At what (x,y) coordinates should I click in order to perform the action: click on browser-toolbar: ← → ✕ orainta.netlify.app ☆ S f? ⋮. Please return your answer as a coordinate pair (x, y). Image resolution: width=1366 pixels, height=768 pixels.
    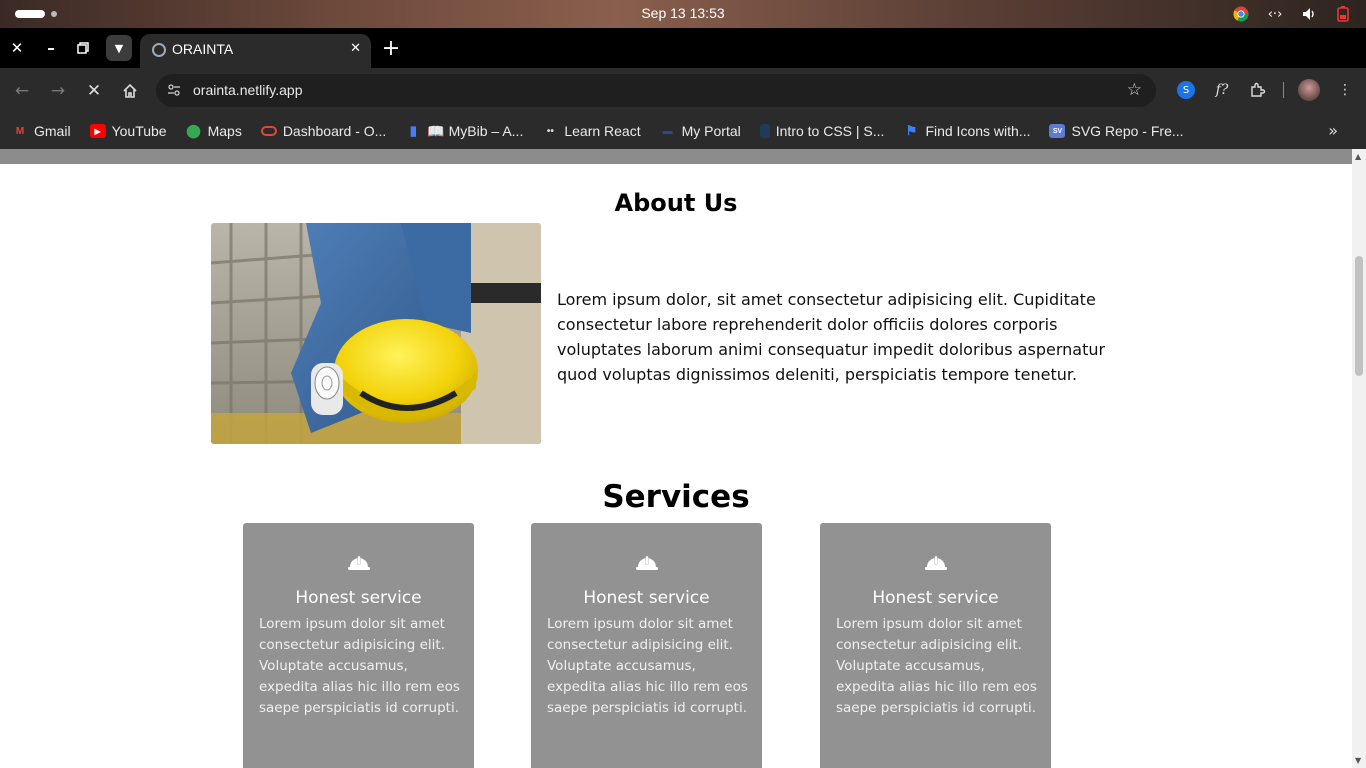
    Looking at the image, I should click on (683, 90).